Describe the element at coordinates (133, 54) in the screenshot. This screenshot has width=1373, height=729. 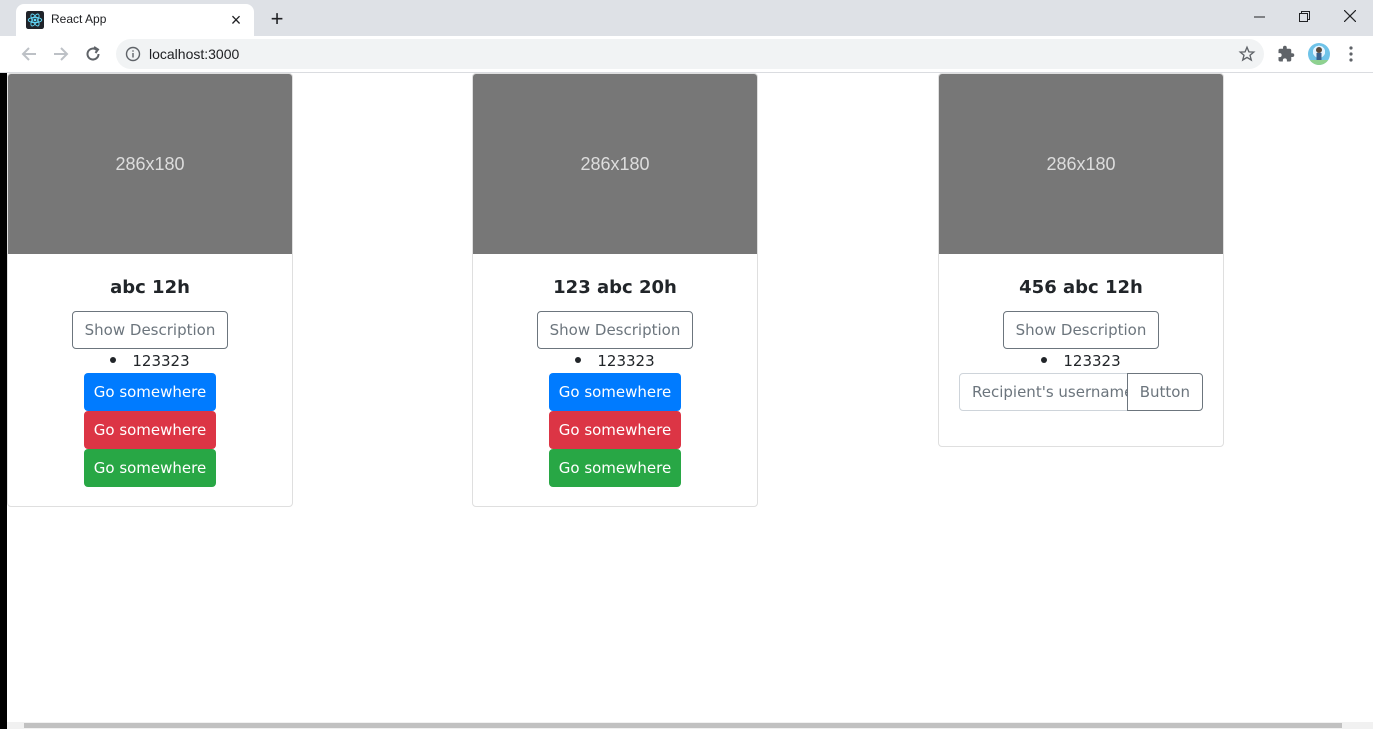
I see `info-icon` at that location.